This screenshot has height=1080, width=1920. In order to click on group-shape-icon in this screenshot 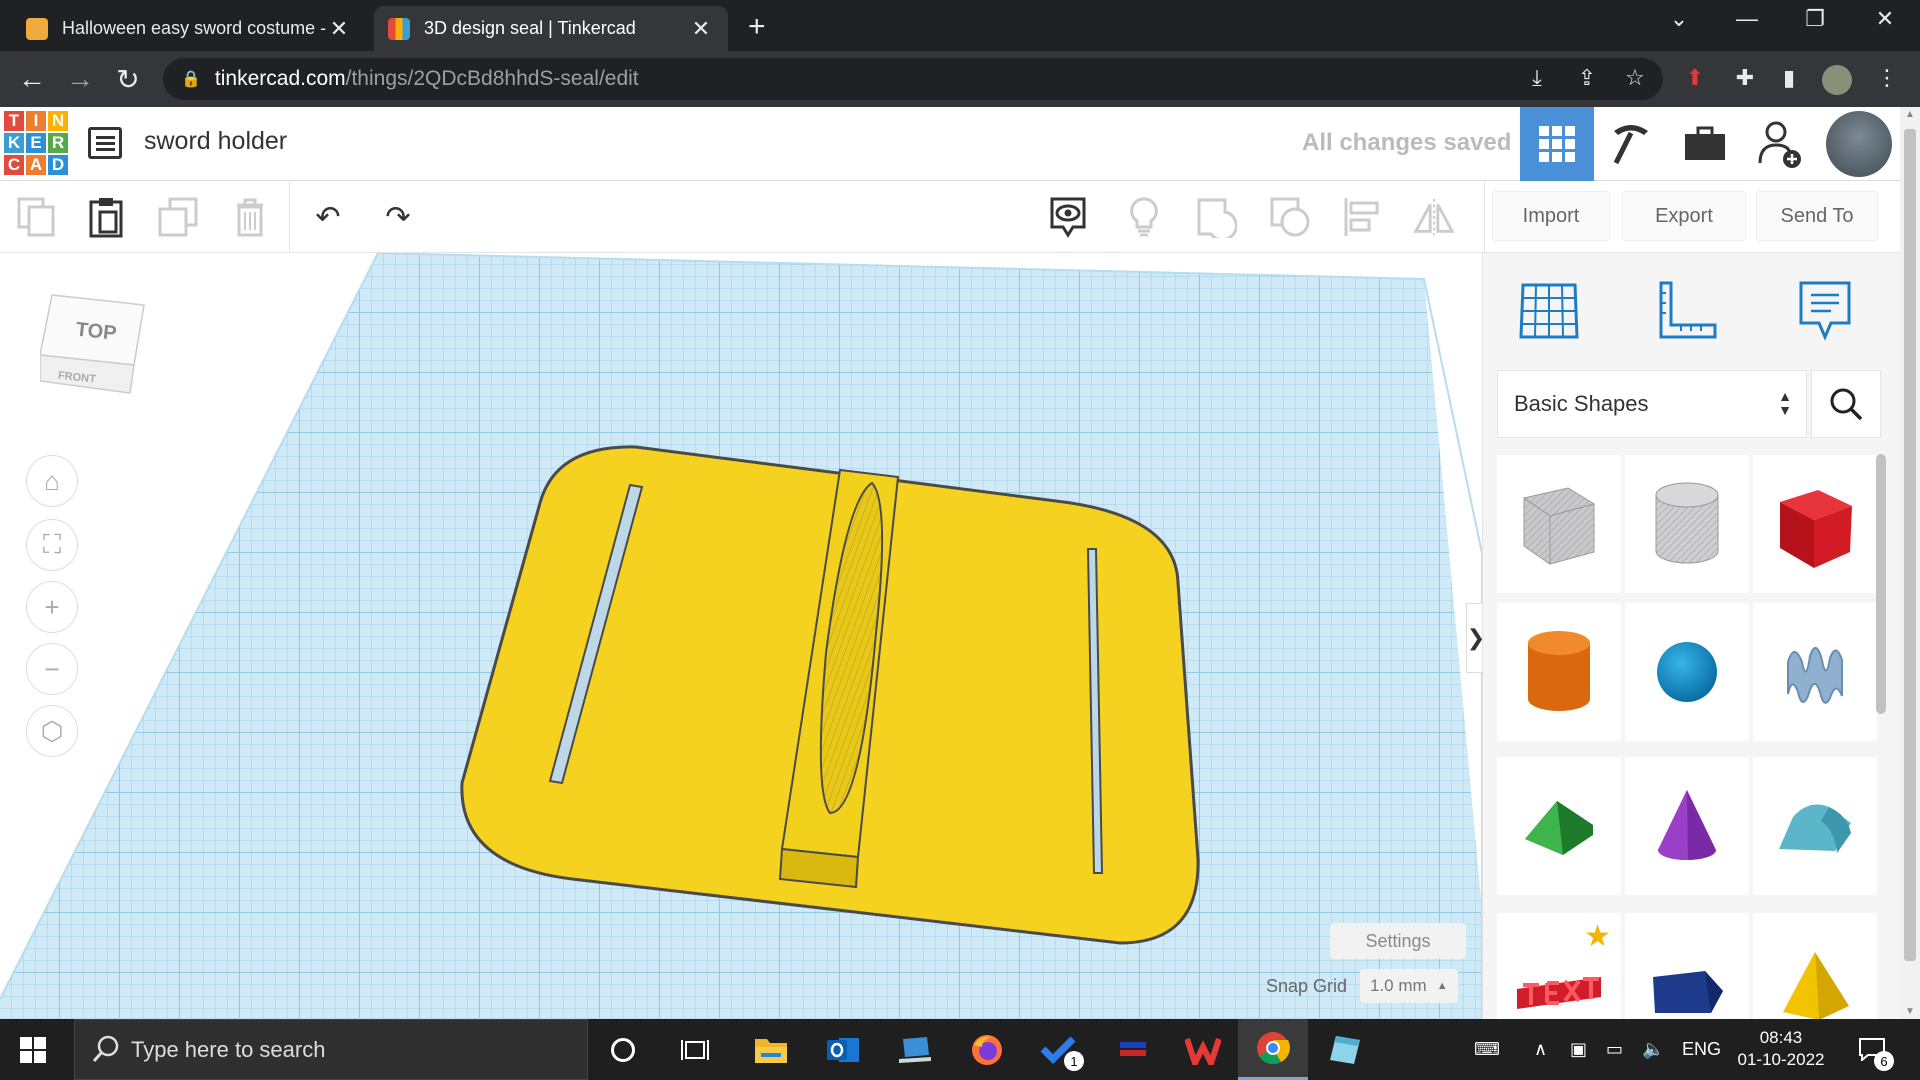, I will do `click(1216, 217)`.